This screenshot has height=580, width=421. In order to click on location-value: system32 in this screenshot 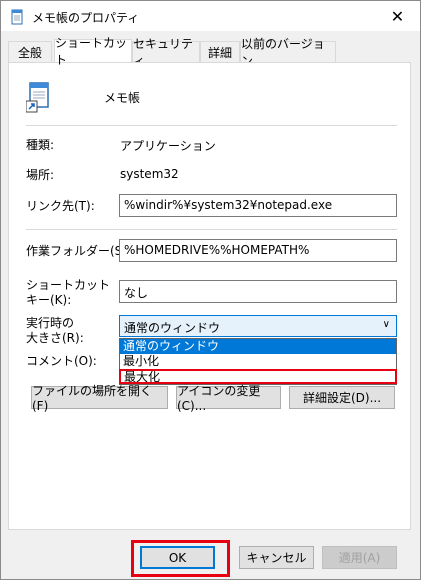, I will do `click(149, 174)`.